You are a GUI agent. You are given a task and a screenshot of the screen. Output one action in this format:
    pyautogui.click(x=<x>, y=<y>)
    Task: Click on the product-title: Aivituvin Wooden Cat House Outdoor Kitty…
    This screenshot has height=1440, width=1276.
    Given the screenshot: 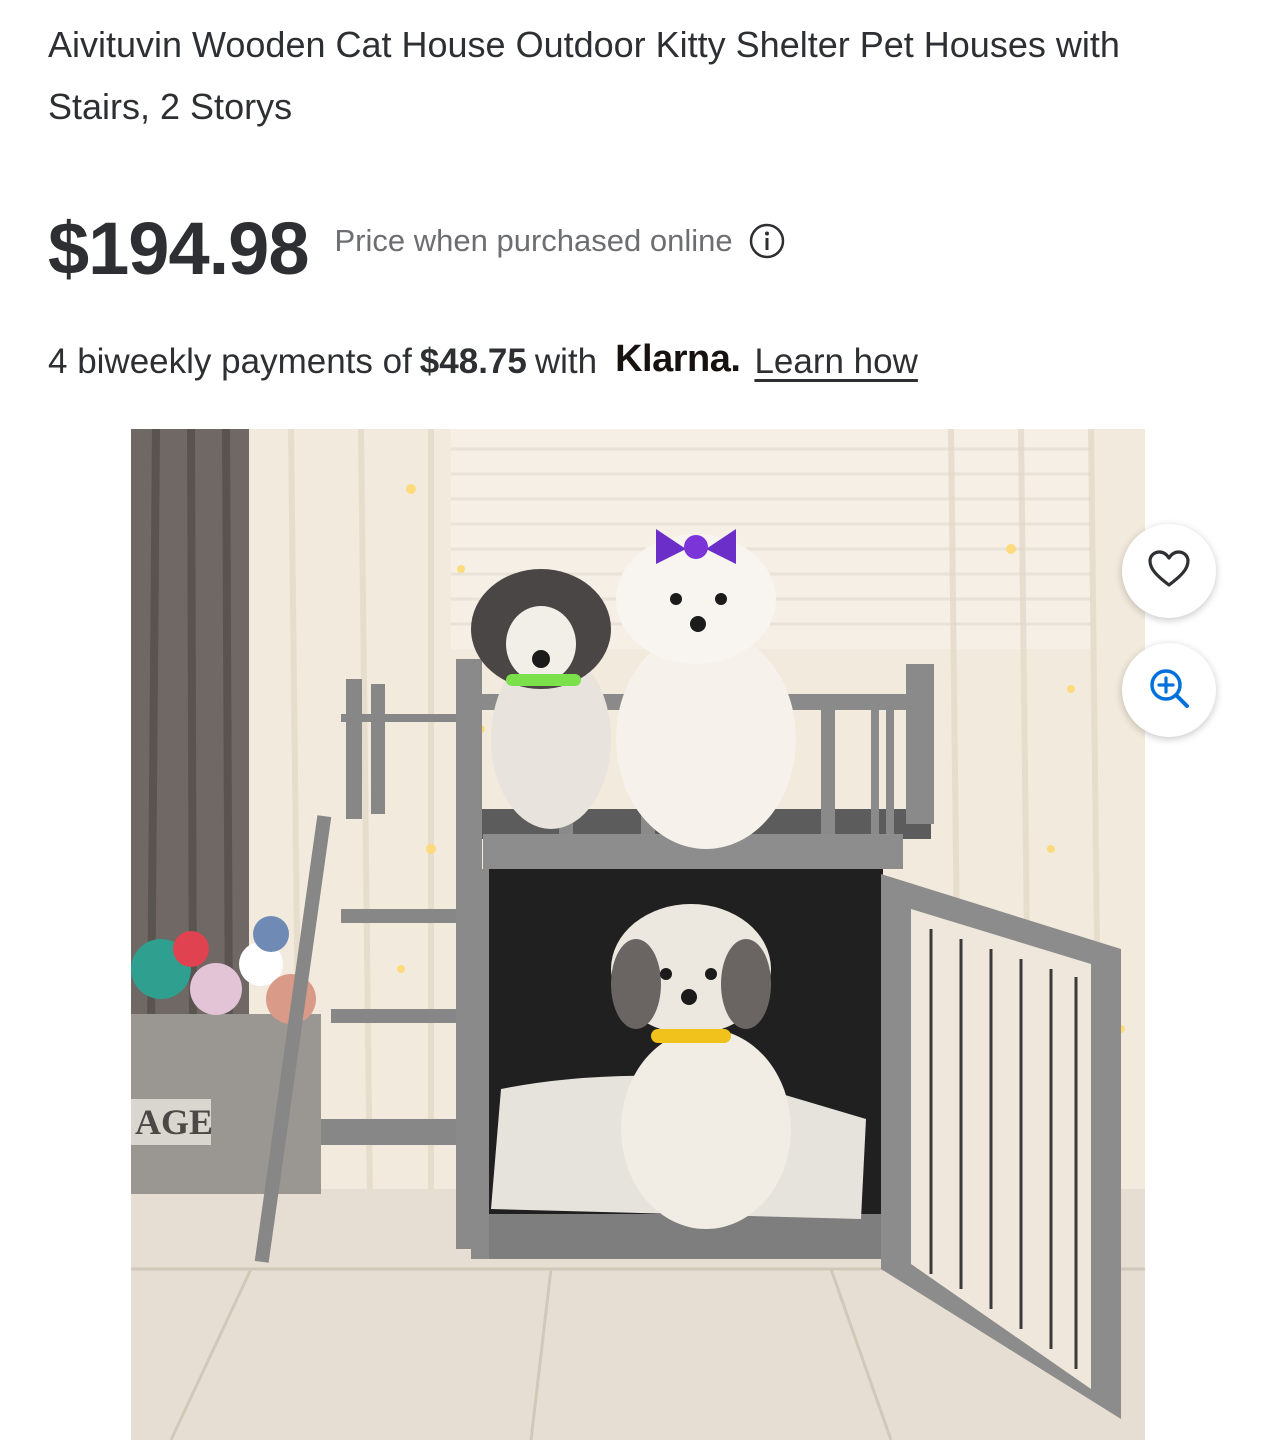 What is the action you would take?
    pyautogui.click(x=584, y=75)
    